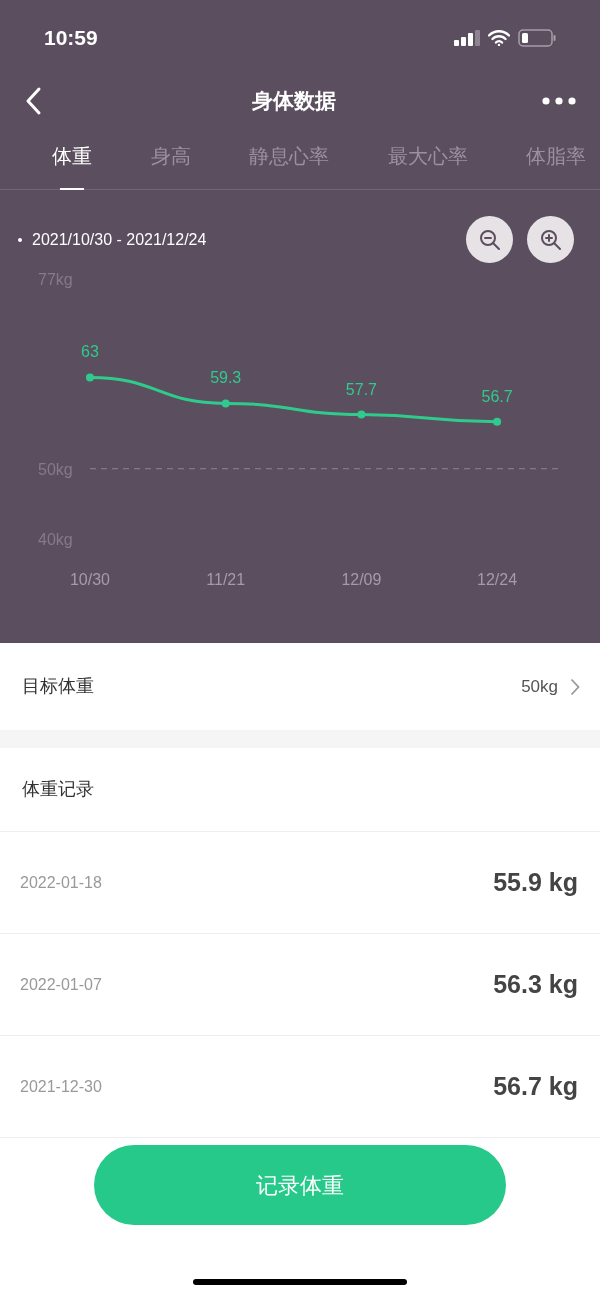 The image size is (600, 1298). Describe the element at coordinates (300, 686) in the screenshot. I see `target-row: 目标体重 50kg` at that location.